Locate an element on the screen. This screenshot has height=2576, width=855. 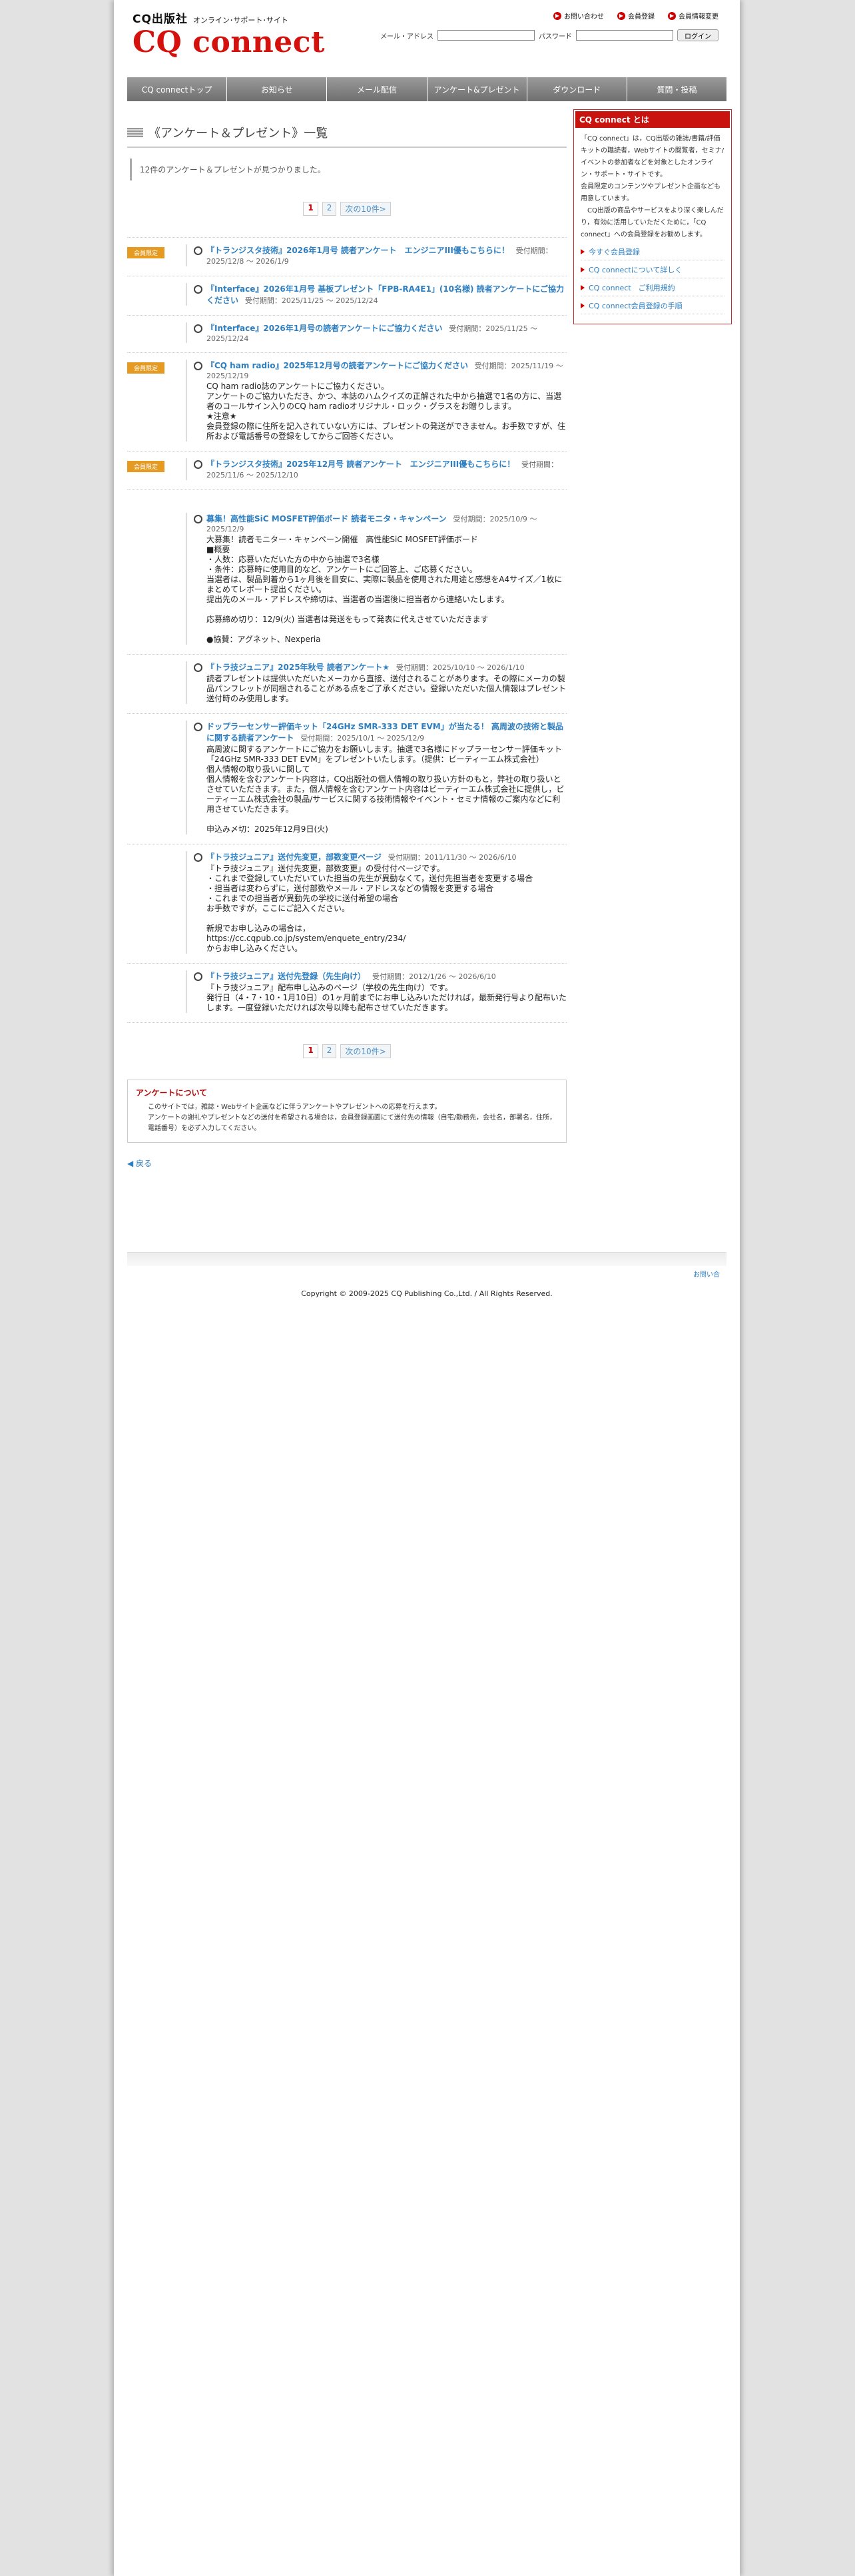
back-label: 戻る is located at coordinates (144, 1163).